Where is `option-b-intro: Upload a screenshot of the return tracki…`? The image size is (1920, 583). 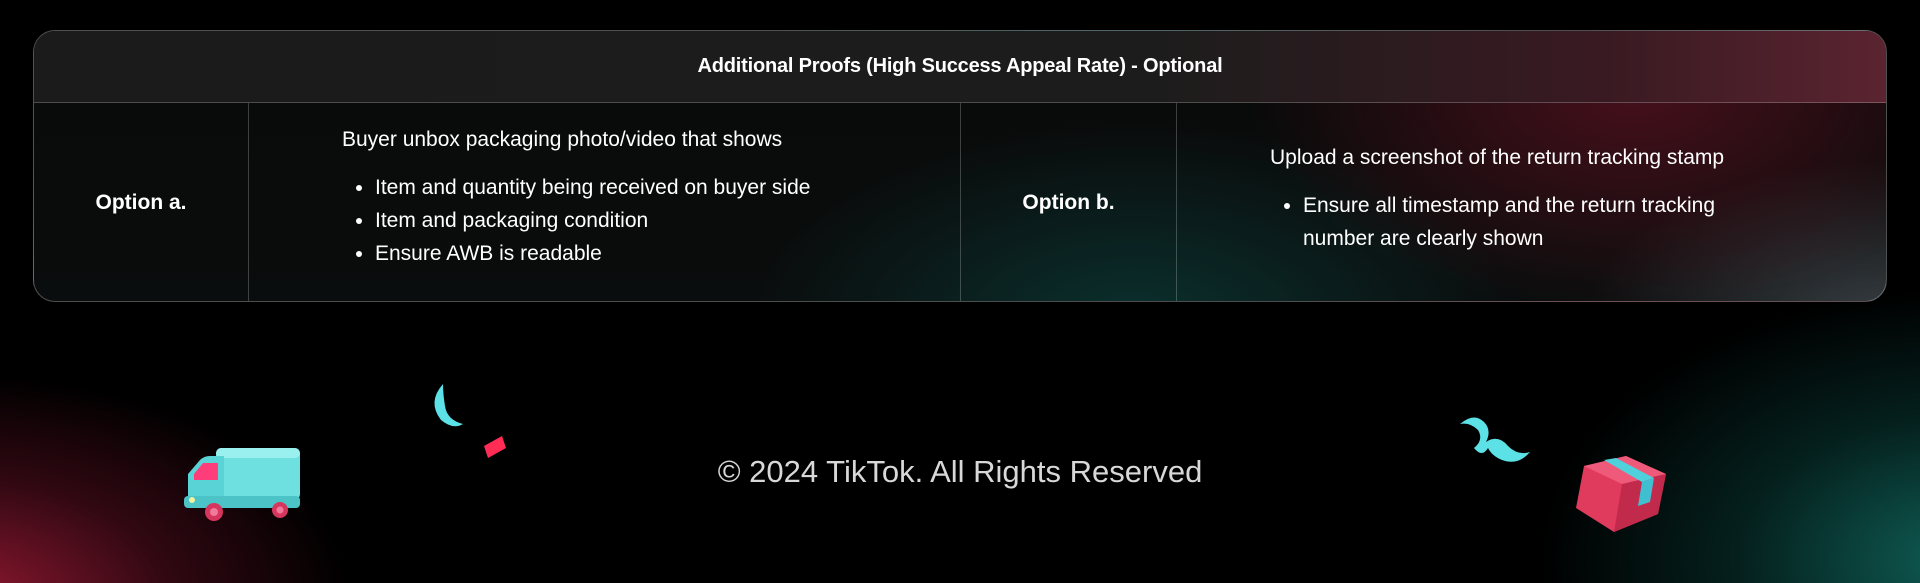
option-b-intro: Upload a screenshot of the return tracki… is located at coordinates (1497, 157).